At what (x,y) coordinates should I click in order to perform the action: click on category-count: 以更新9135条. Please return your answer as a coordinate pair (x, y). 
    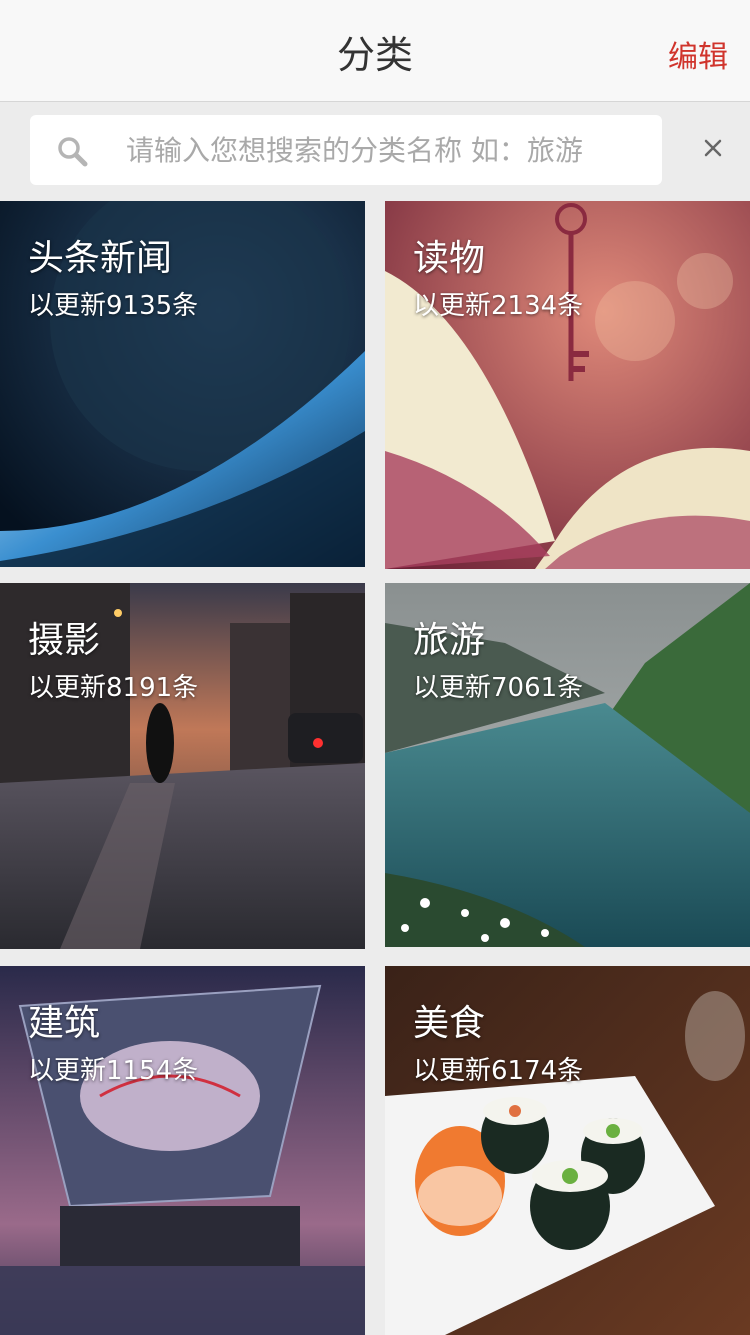
    Looking at the image, I should click on (113, 306).